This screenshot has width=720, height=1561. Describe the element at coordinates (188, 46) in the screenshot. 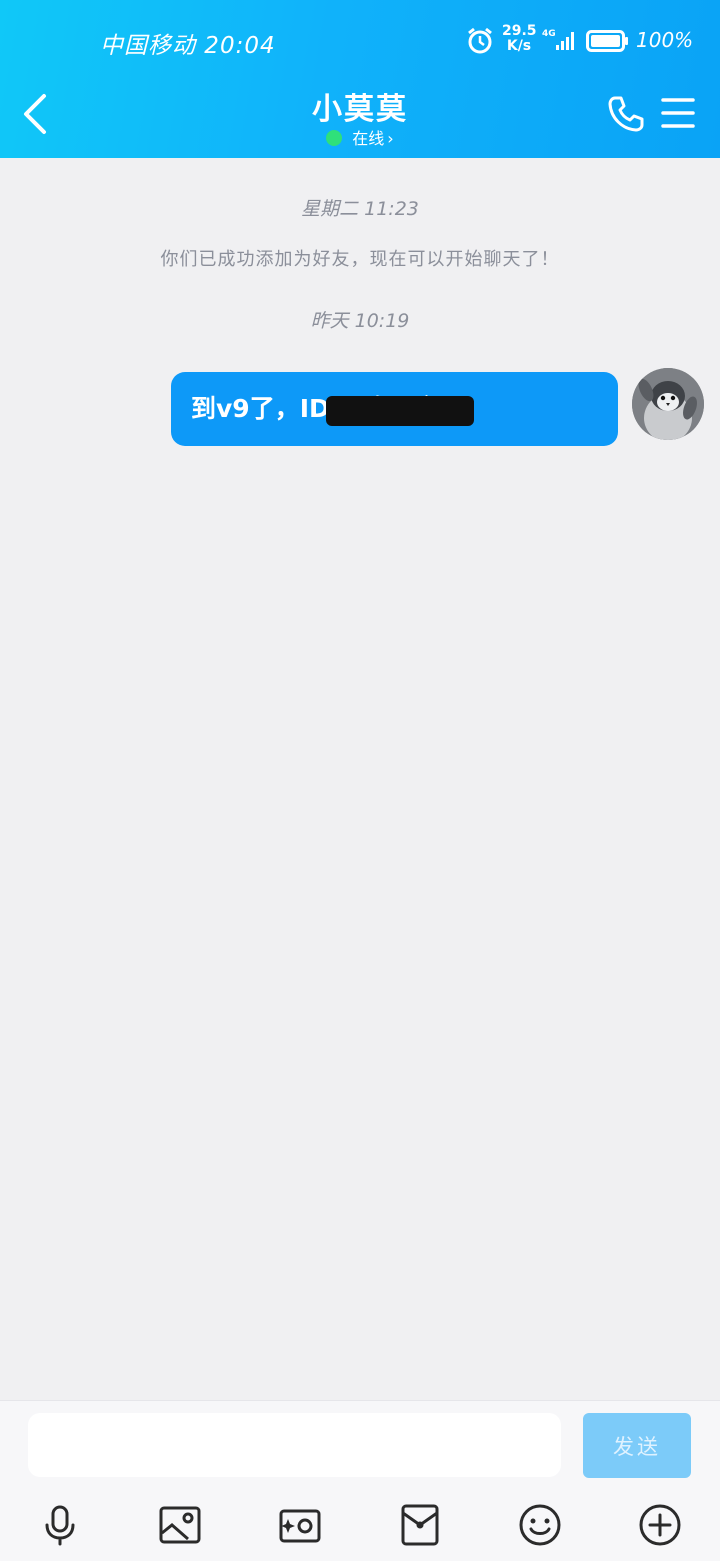

I see `carrier-time: 中国移动 20:04` at that location.